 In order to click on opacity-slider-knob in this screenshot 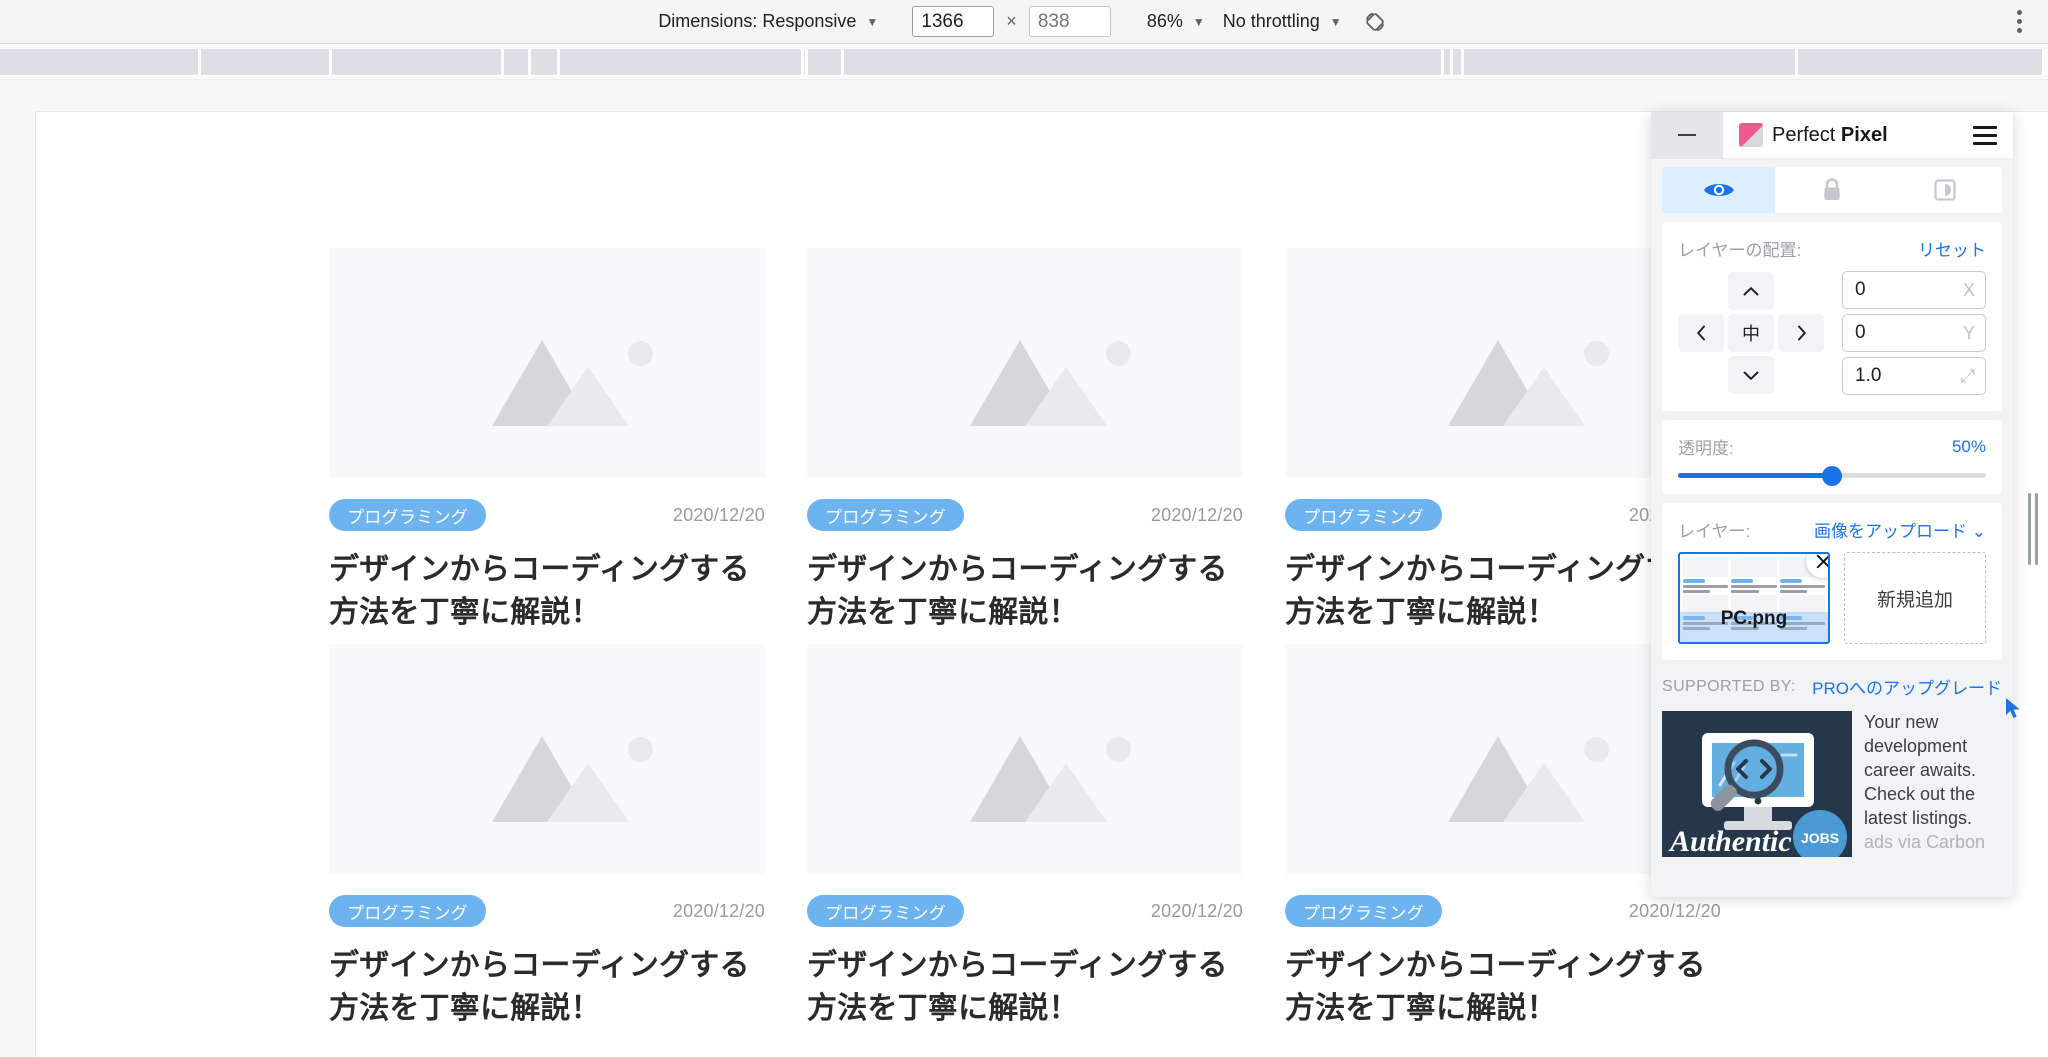, I will do `click(1832, 475)`.